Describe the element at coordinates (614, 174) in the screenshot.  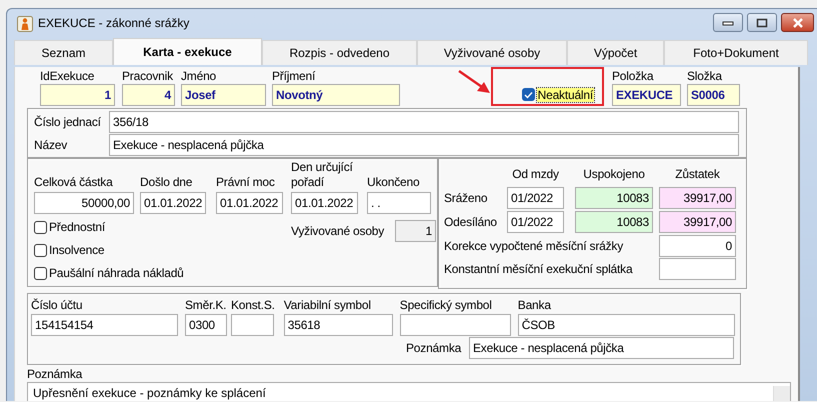
I see `column-header: Uspokojeno` at that location.